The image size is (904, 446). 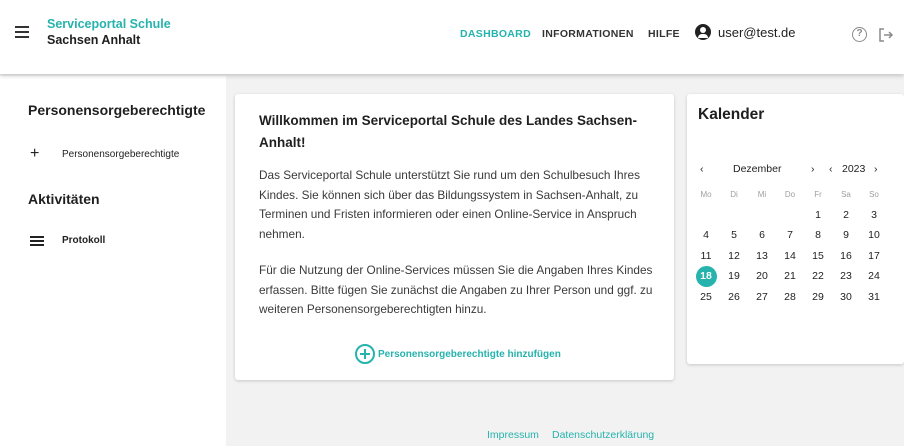 I want to click on calendar-day: 8, so click(x=818, y=235).